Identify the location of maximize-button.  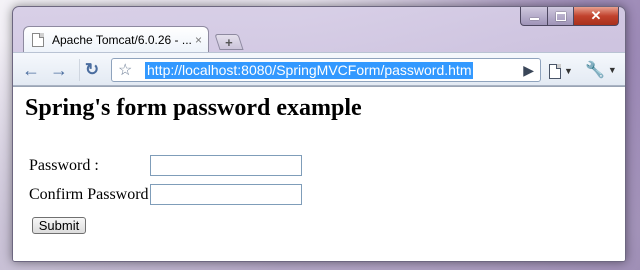
(561, 16).